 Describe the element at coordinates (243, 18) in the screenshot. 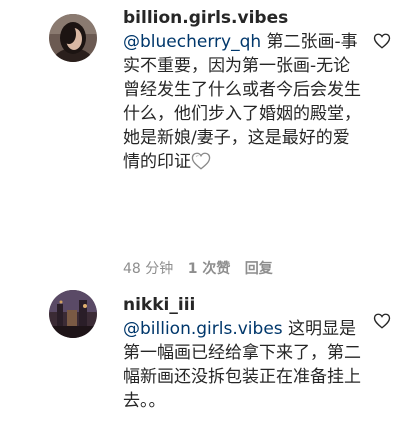

I see `comment-username: billion.girls.vibes` at that location.